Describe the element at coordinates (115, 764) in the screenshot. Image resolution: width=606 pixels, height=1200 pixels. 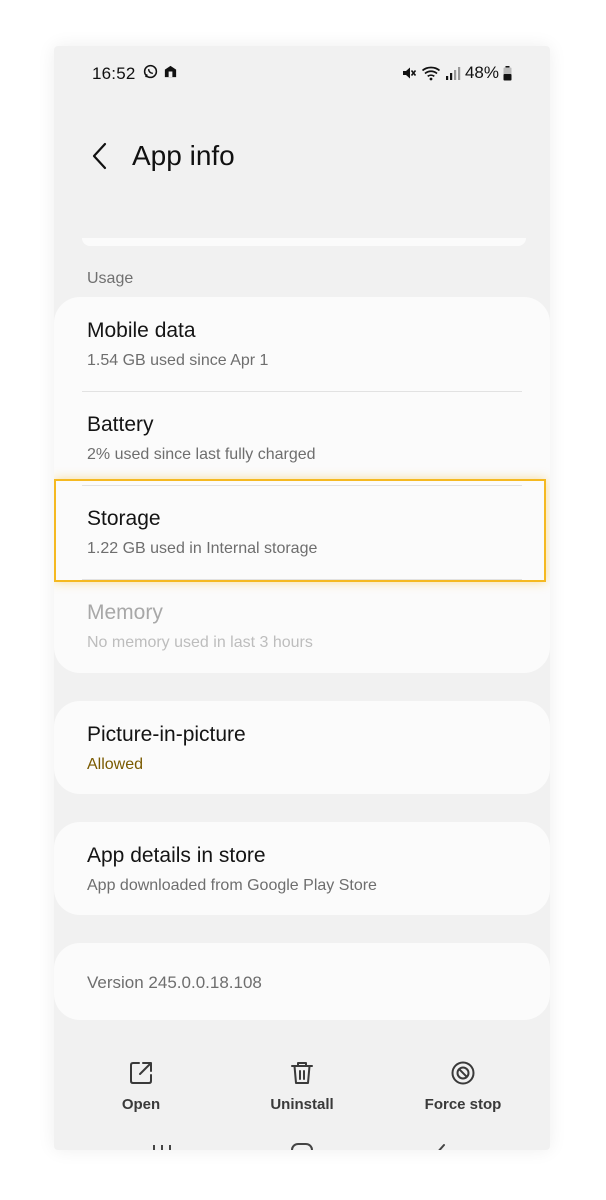
I see `pip-status: Allowed` at that location.